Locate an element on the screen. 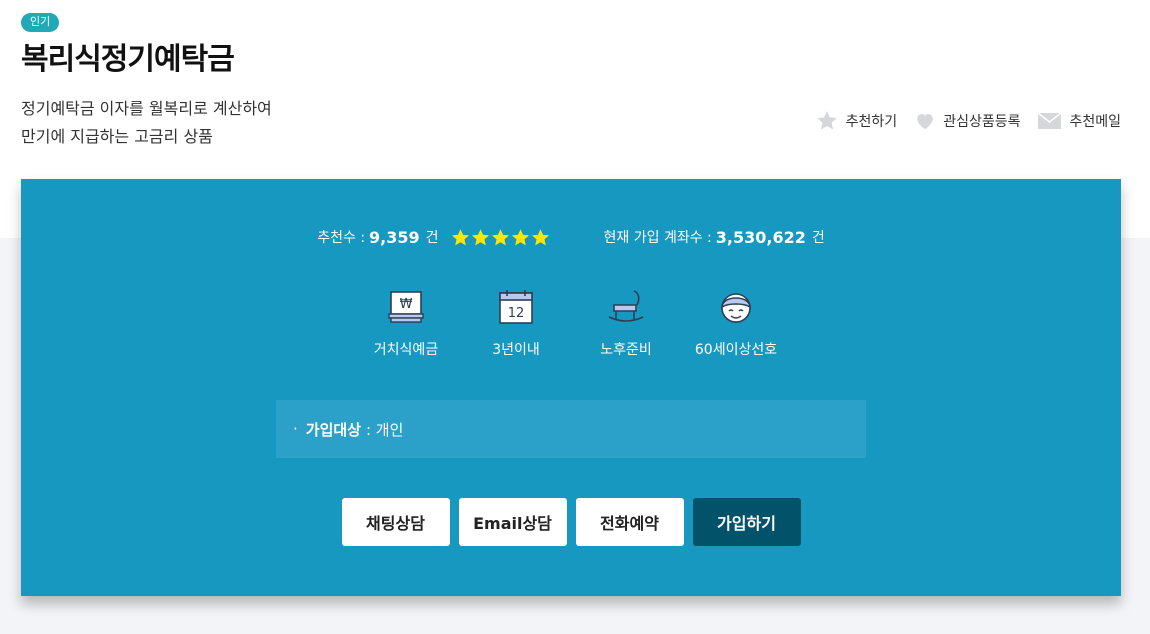 The image size is (1150, 634). feature-label: 3년이내 is located at coordinates (516, 350).